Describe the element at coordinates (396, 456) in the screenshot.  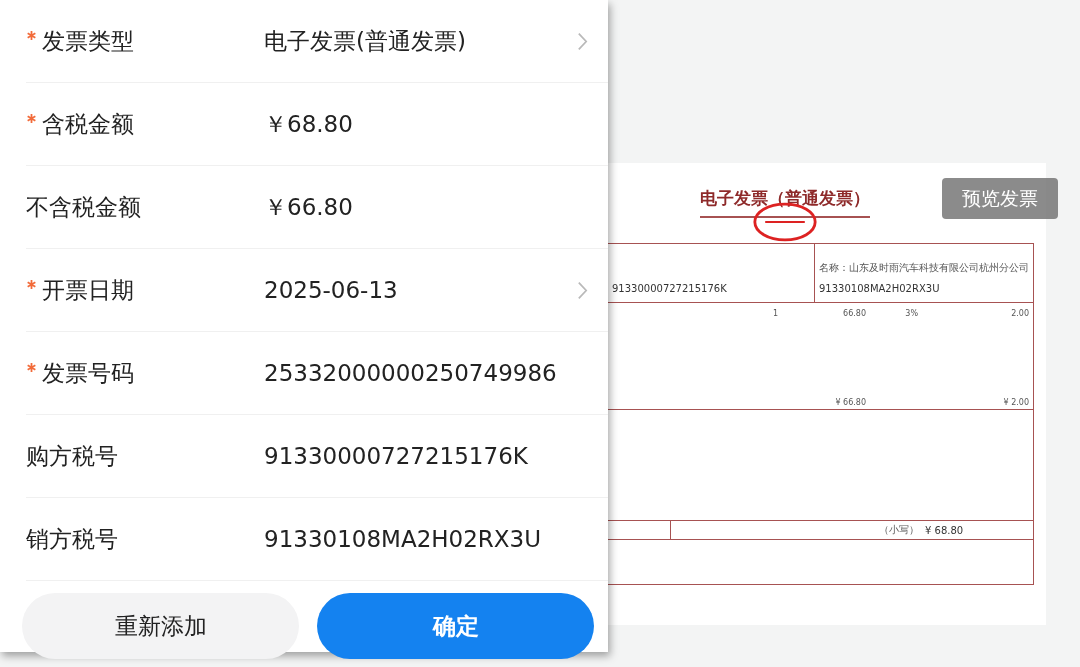
I see `field-value: 91330000727215176K` at that location.